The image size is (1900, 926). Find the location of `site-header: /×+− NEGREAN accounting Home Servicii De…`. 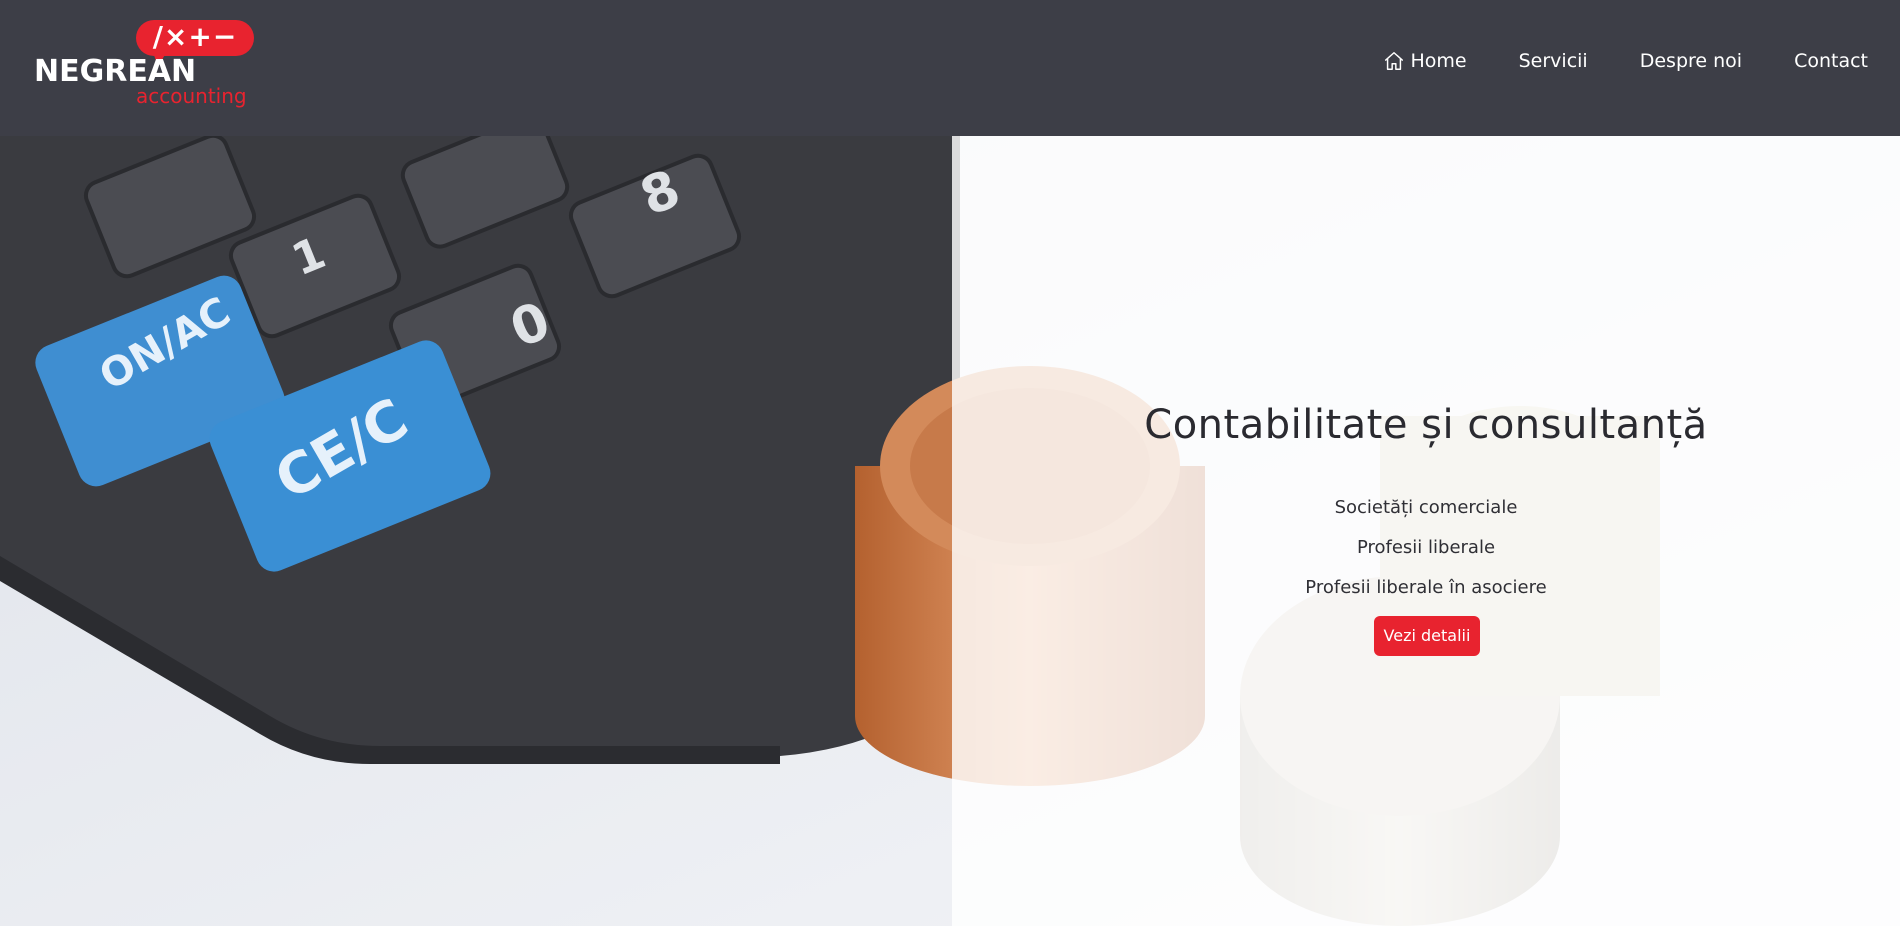

site-header: /×+− NEGREAN accounting Home Servicii De… is located at coordinates (950, 68).